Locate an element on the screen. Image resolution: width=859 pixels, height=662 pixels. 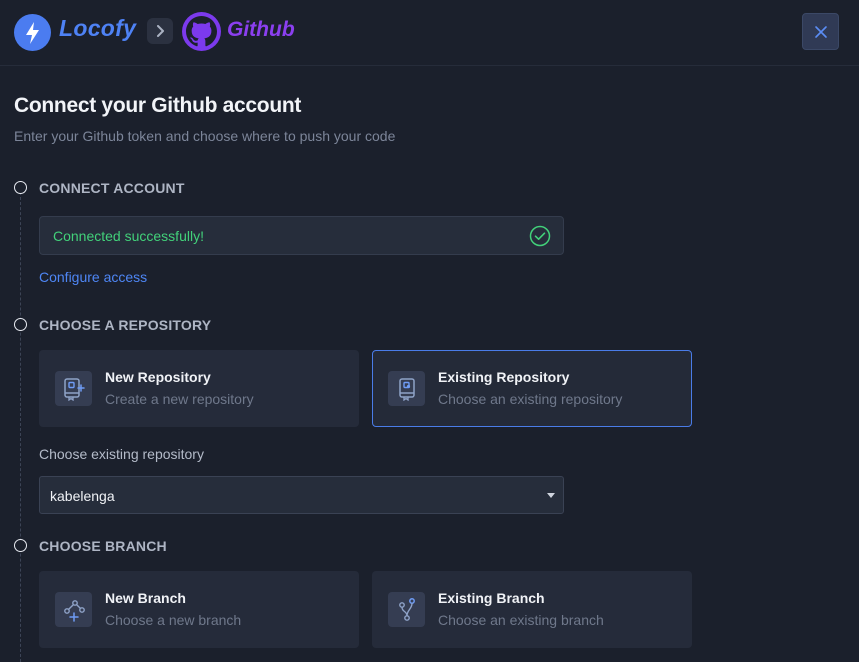
step-dot-connect is located at coordinates (20, 187).